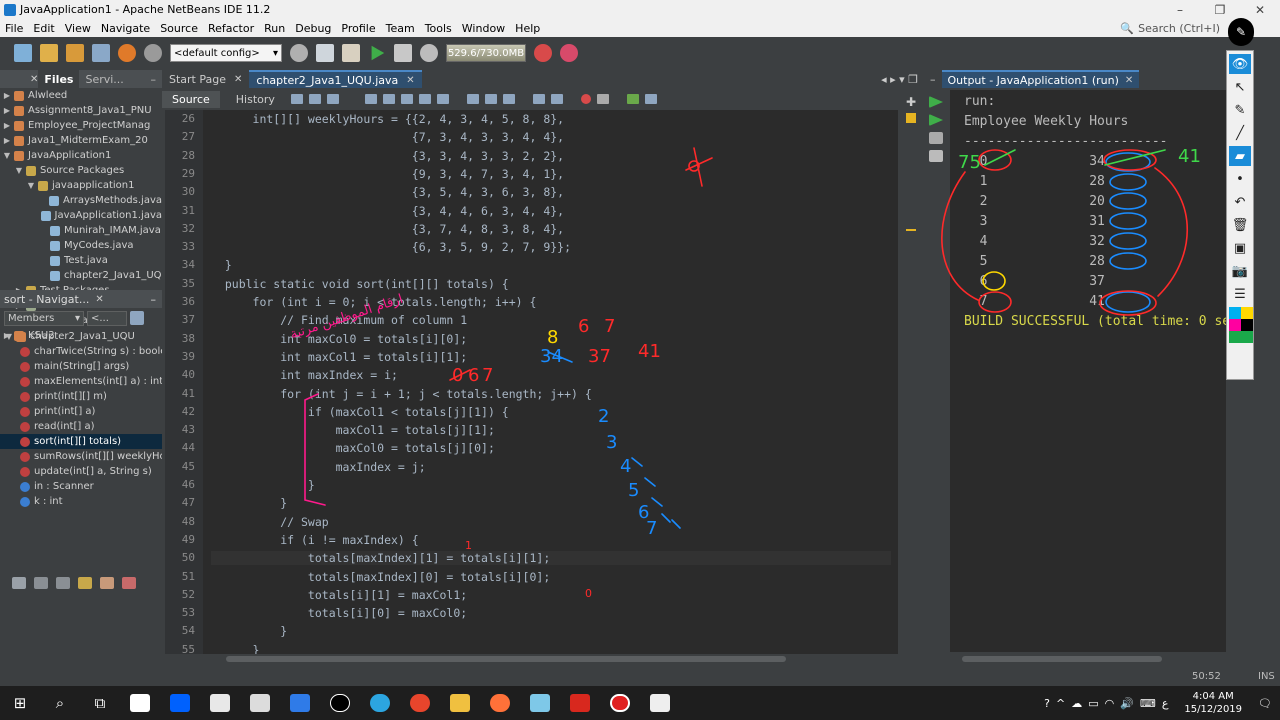 The width and height of the screenshot is (1280, 720). Describe the element at coordinates (81, 396) in the screenshot. I see `navigator-item: print(int[][] m)` at that location.